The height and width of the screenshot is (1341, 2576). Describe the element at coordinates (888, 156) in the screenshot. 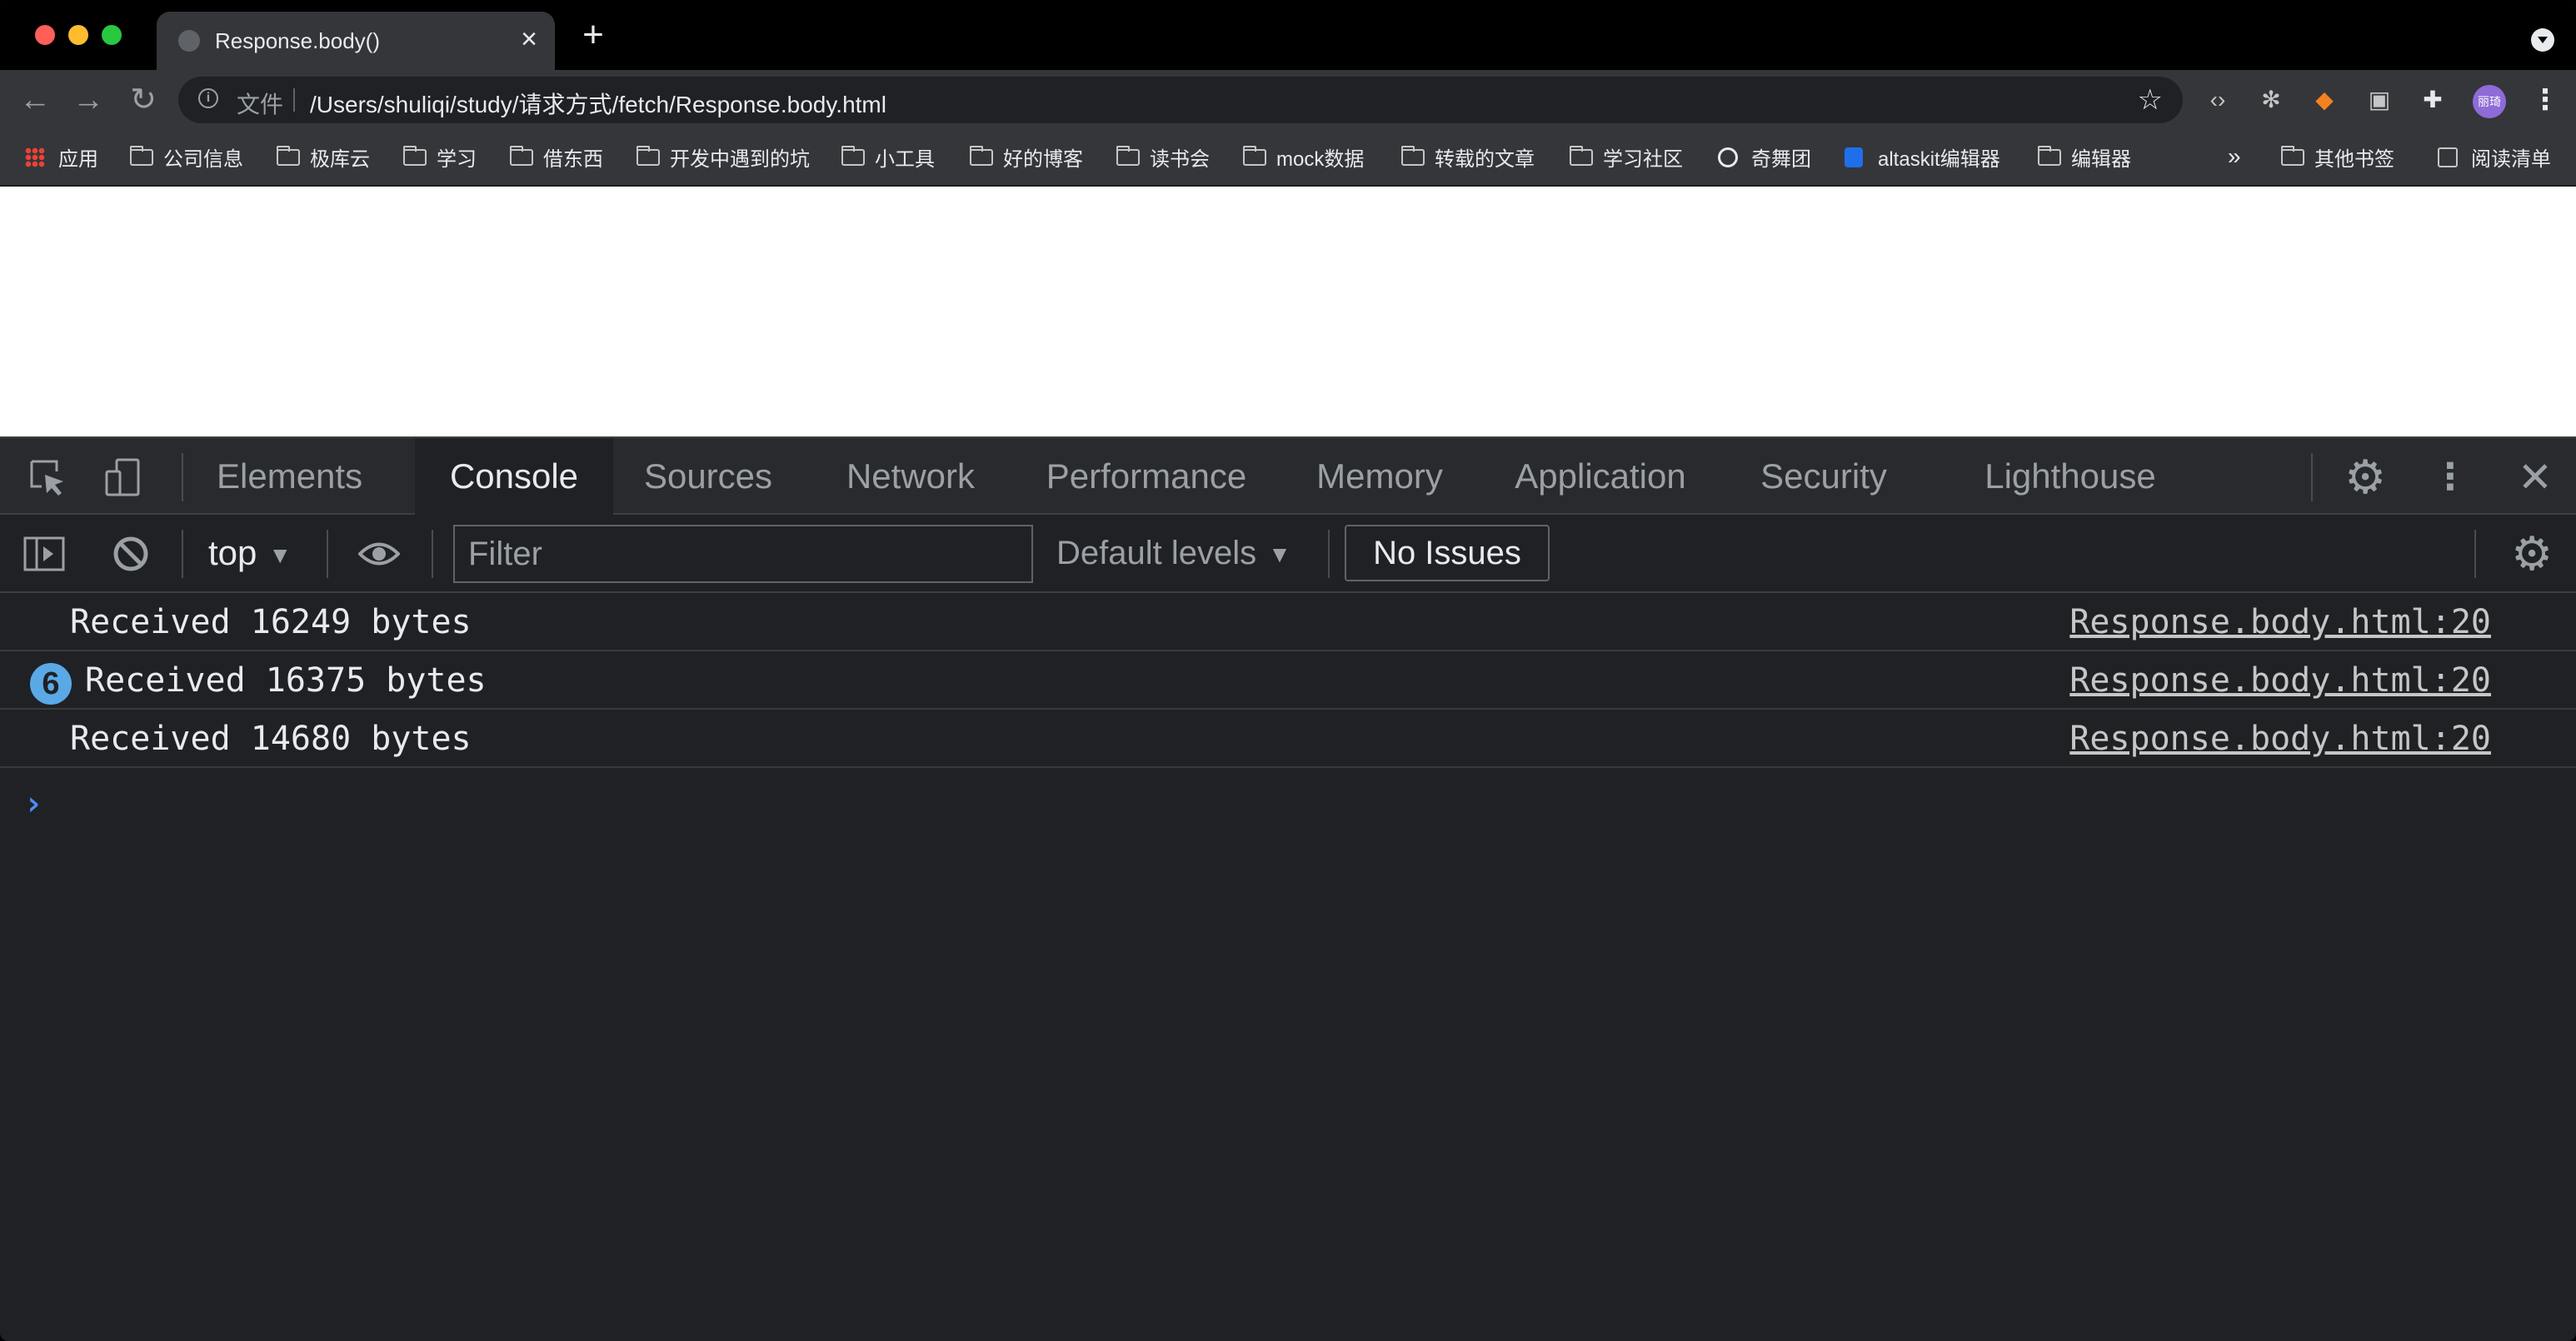

I see `bookmark-folder: 小工具` at that location.